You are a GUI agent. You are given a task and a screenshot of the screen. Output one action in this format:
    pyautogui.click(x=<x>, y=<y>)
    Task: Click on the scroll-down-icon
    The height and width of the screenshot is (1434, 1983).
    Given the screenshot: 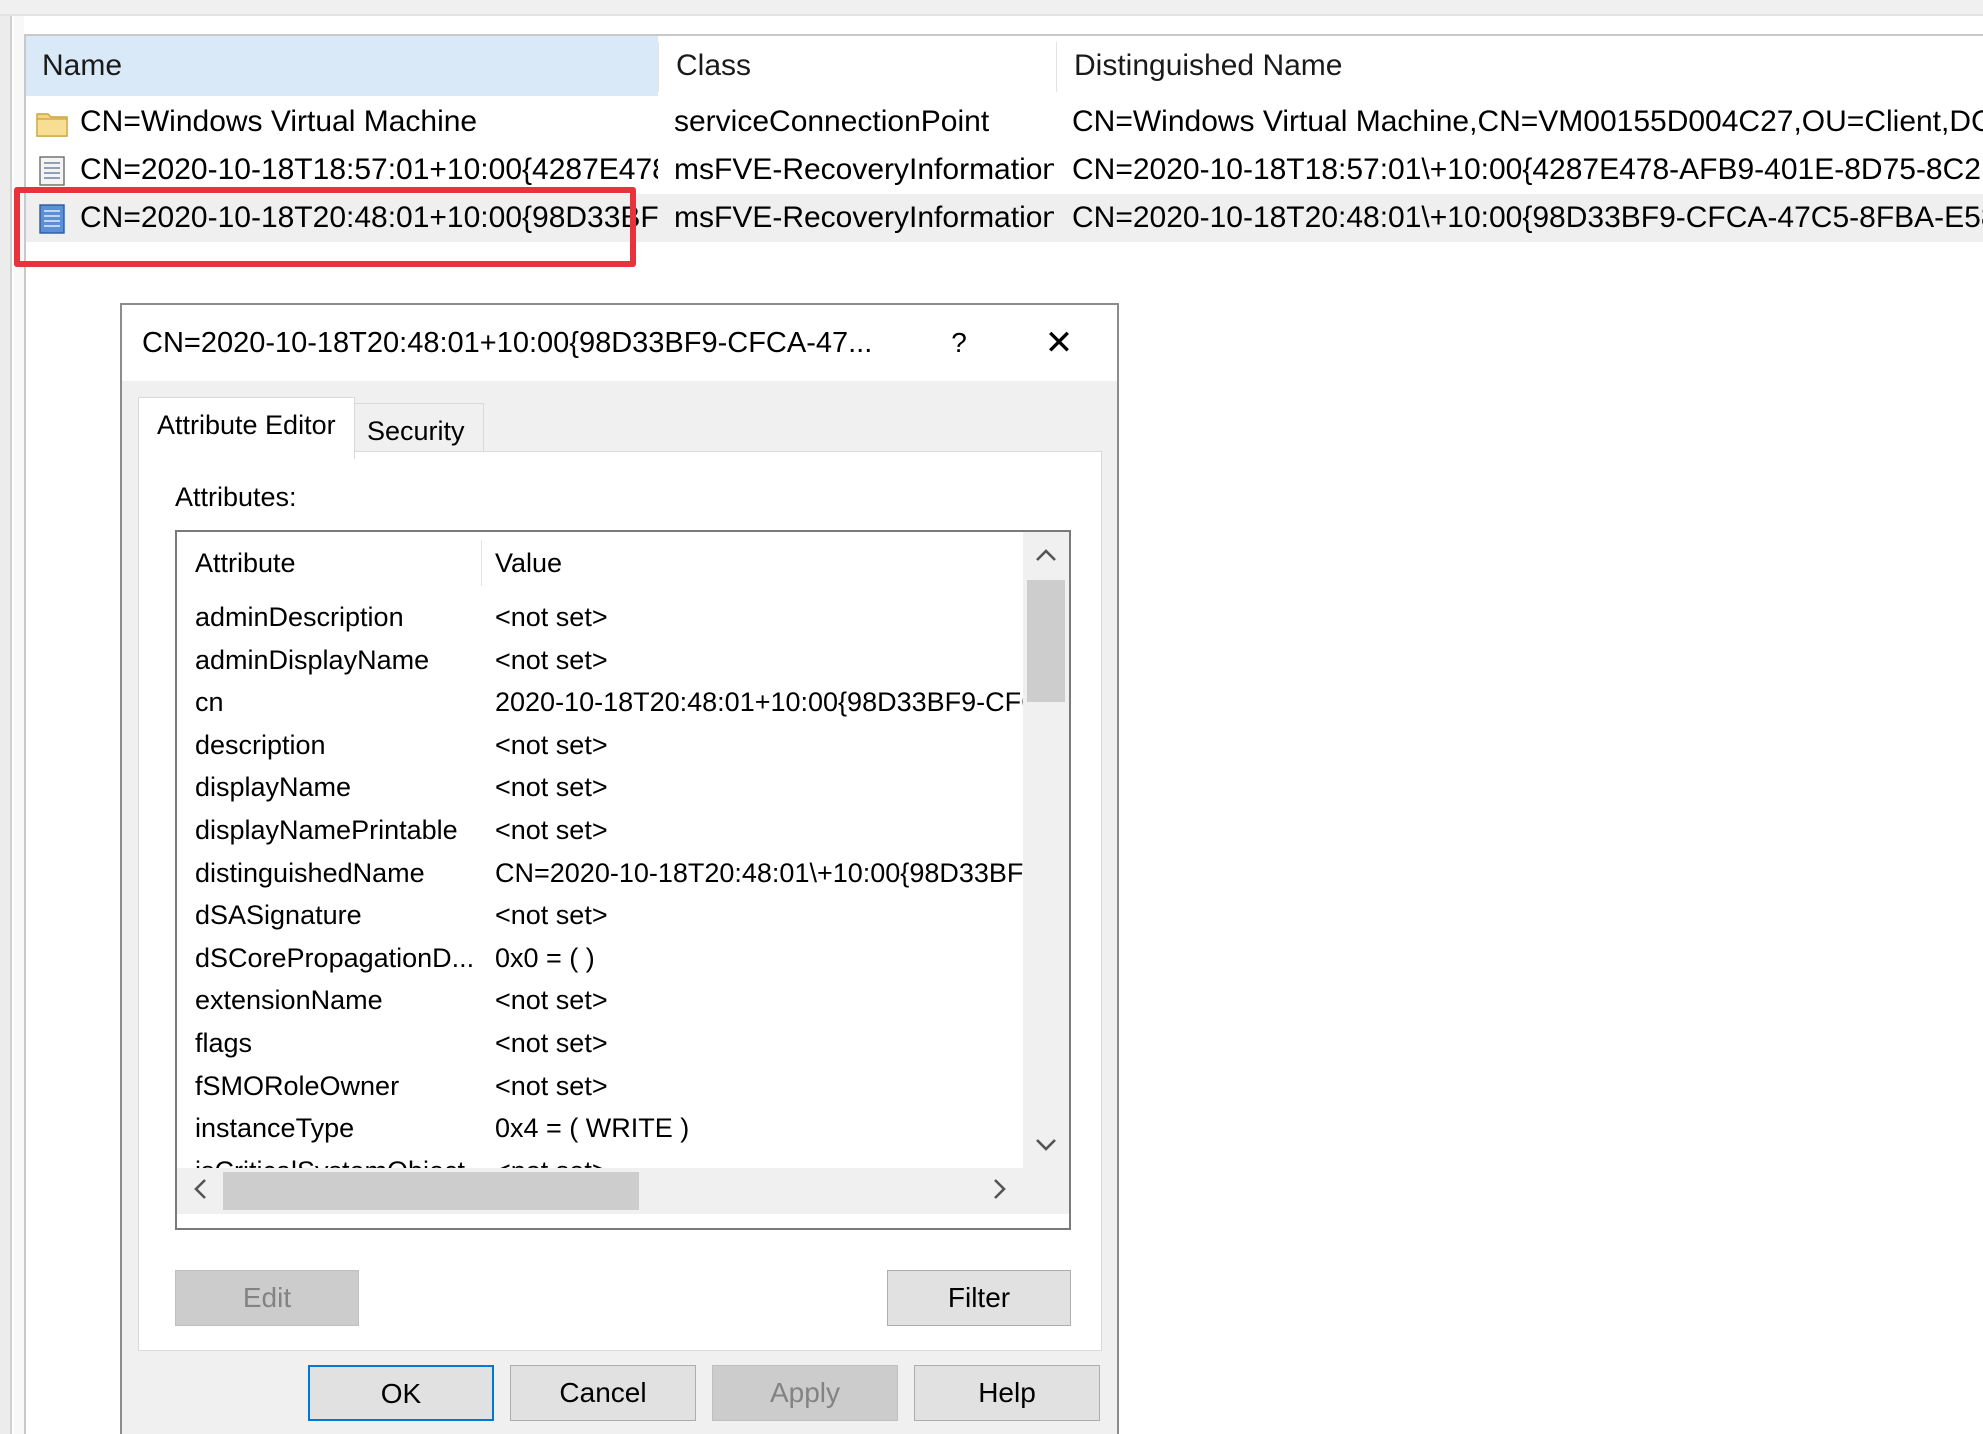 What is the action you would take?
    pyautogui.click(x=1046, y=1145)
    